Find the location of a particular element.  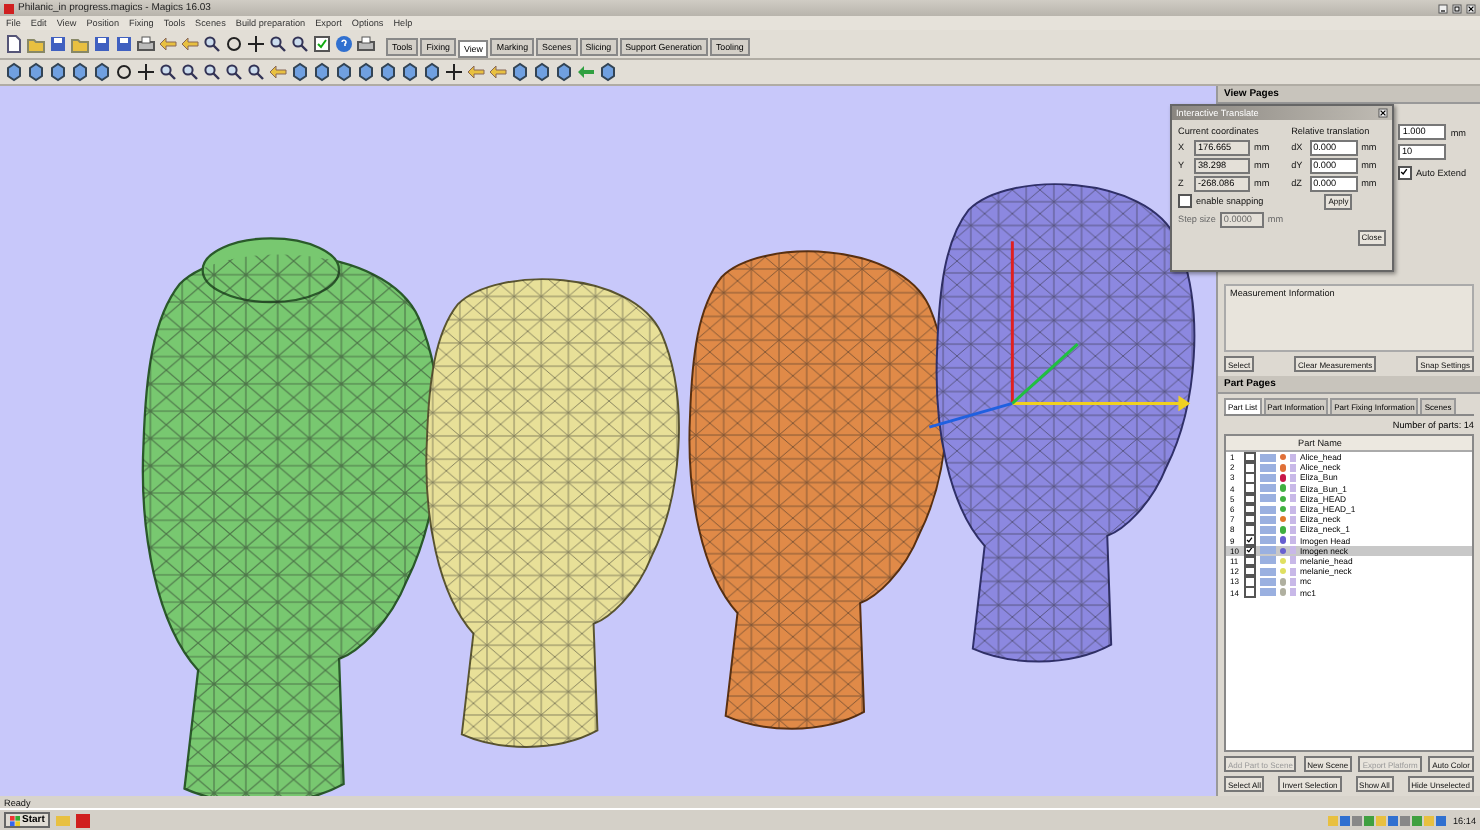

arrow-icon is located at coordinates (278, 72).